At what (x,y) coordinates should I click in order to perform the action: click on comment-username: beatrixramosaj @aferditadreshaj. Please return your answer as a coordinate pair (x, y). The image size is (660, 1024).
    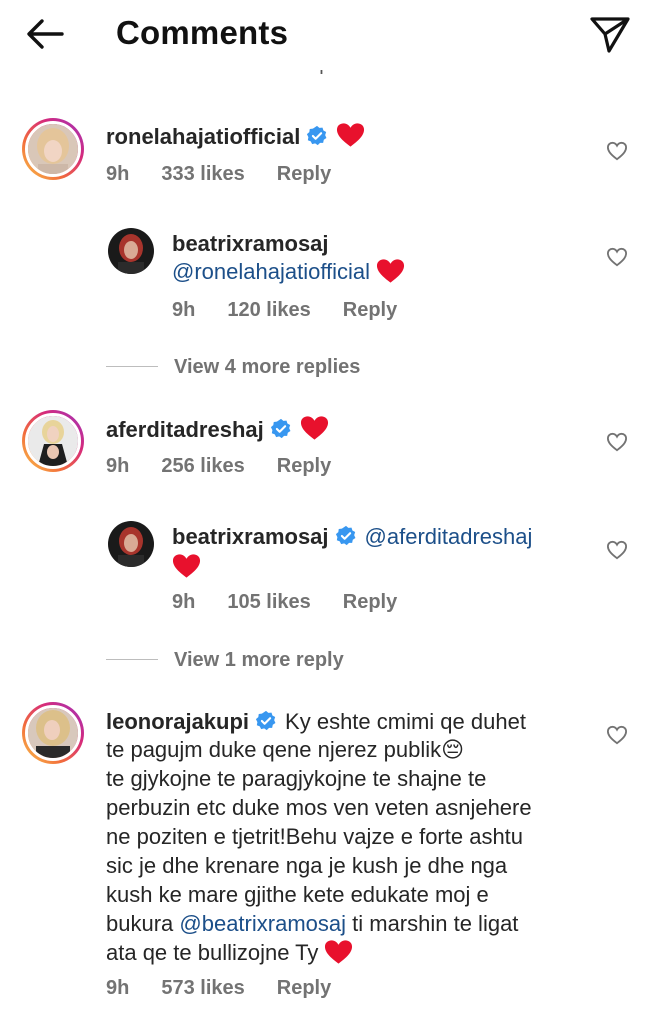
    Looking at the image, I should click on (352, 537).